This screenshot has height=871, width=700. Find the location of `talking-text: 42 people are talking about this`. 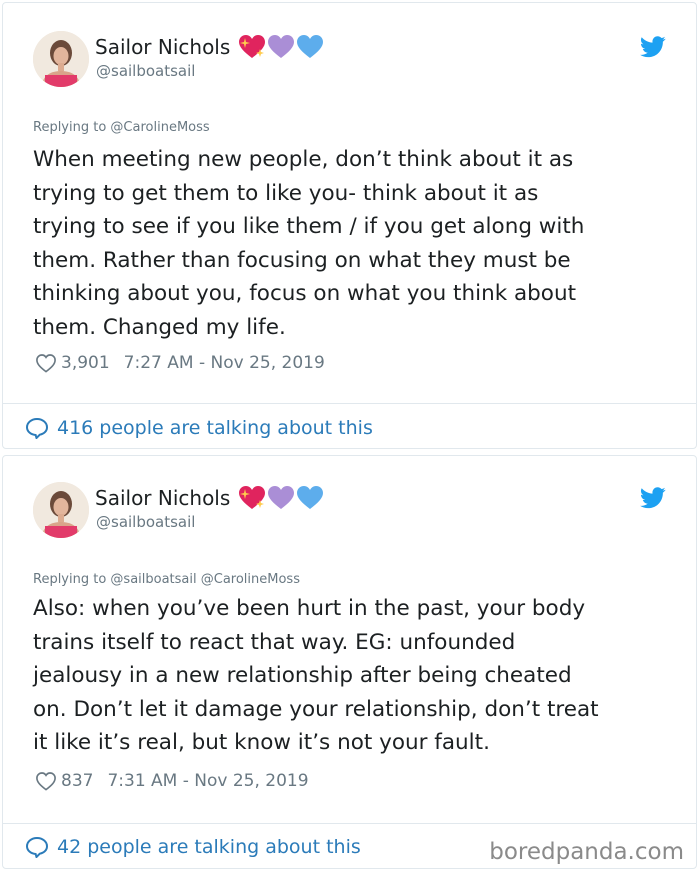

talking-text: 42 people are talking about this is located at coordinates (209, 847).